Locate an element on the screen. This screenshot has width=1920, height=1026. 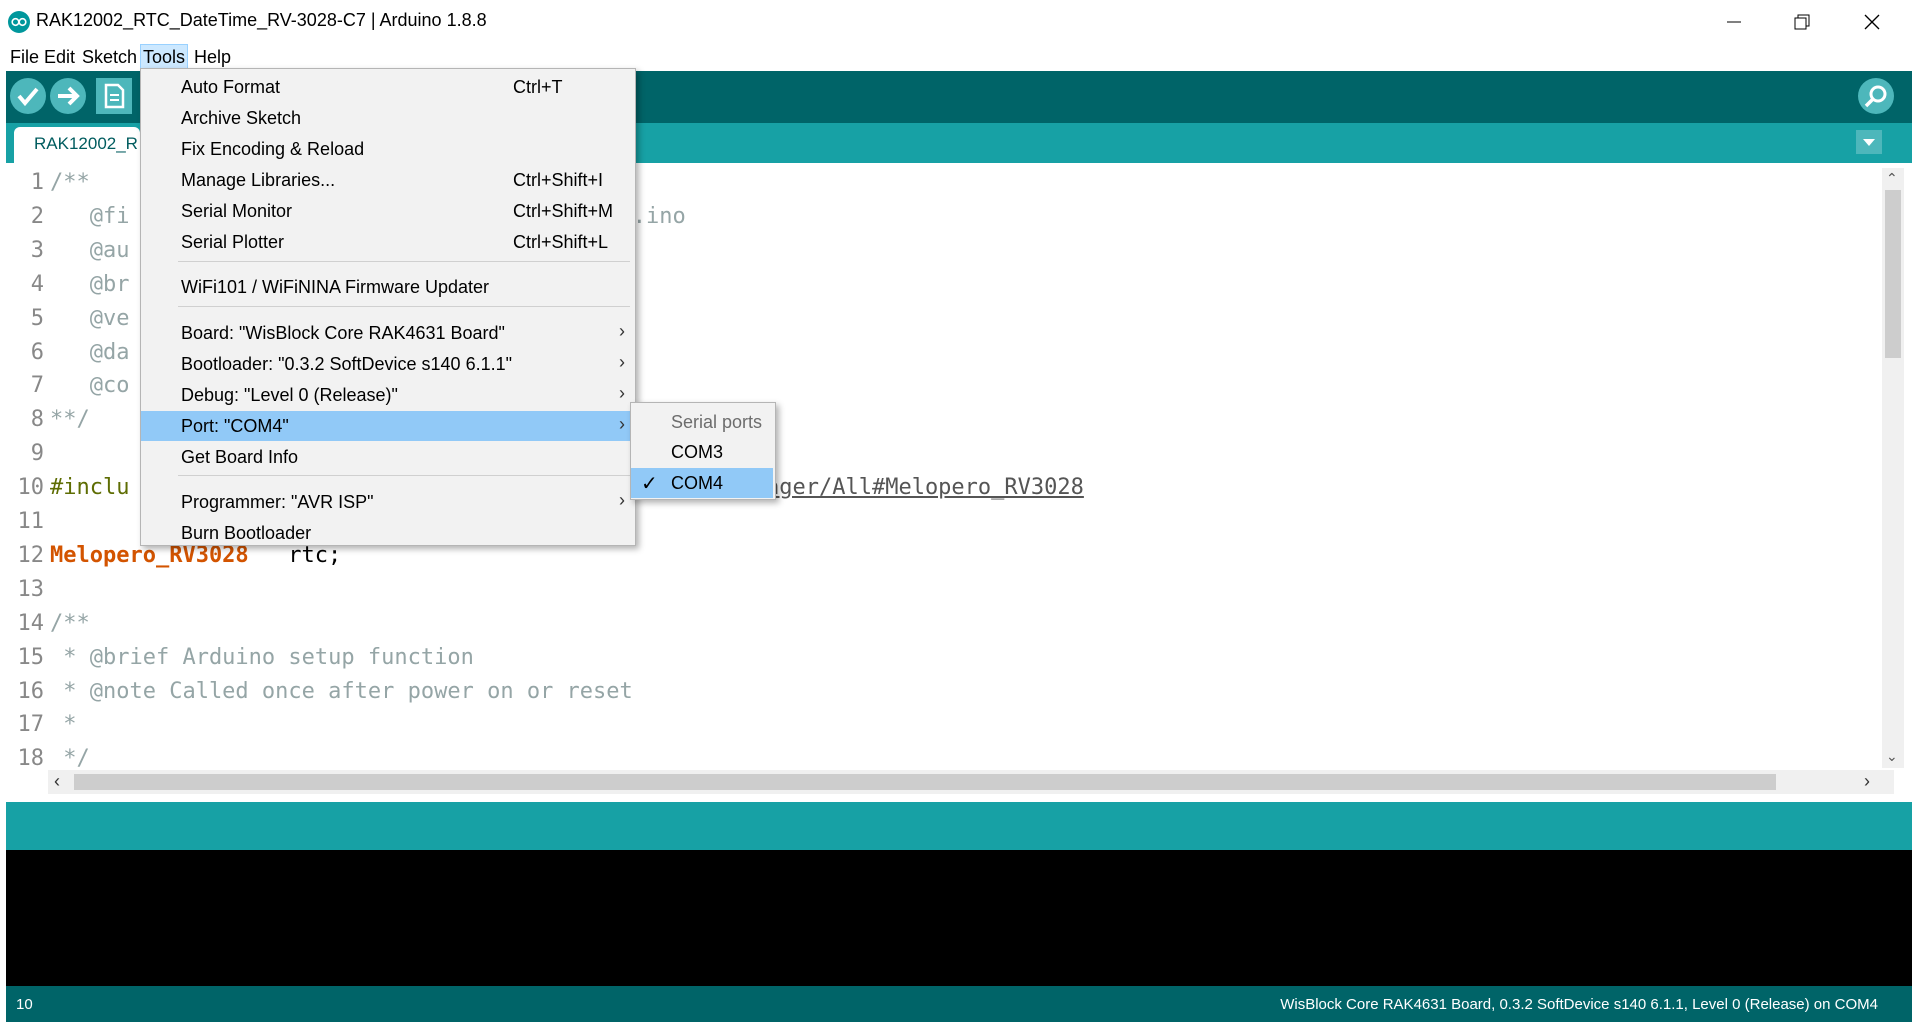
line-number: 10 is located at coordinates (31, 488).